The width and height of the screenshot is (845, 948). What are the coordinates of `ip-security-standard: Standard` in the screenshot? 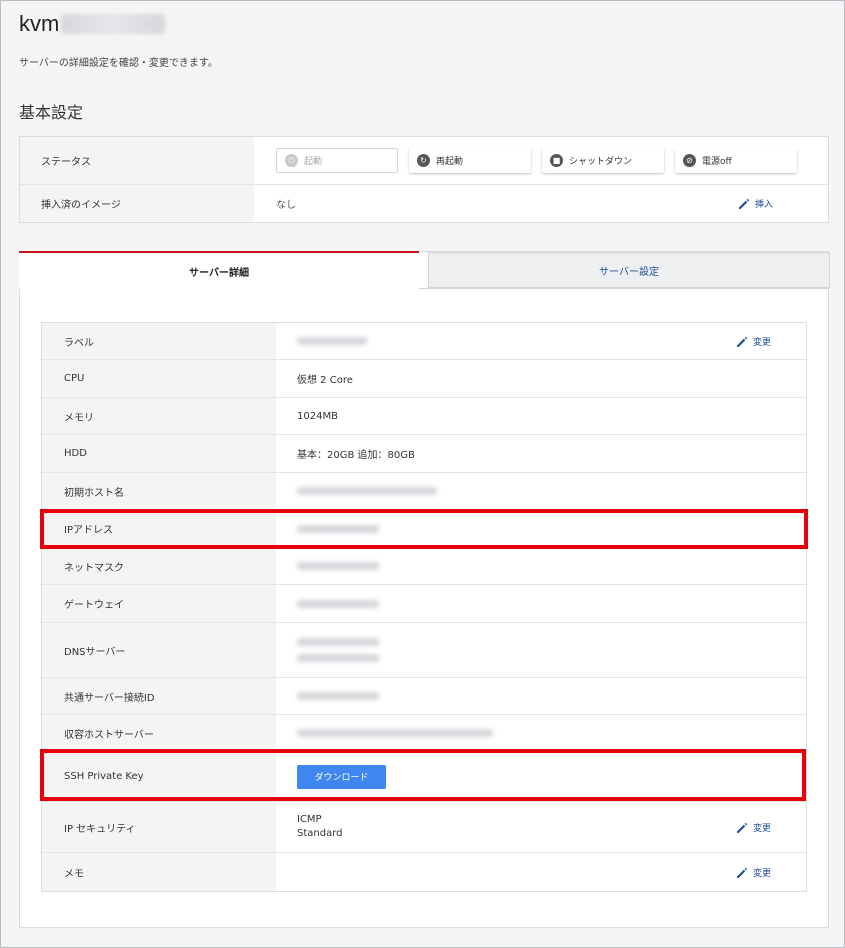 It's located at (320, 833).